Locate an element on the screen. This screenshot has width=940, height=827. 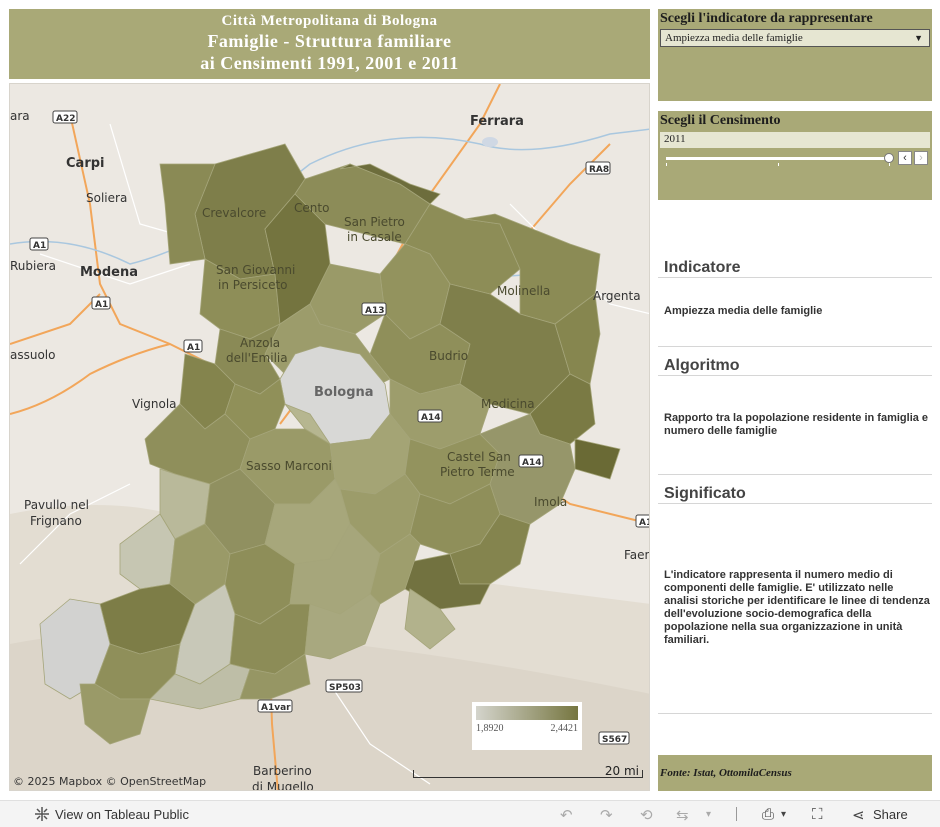
fullscreen-icon: ⛶ is located at coordinates (817, 814).